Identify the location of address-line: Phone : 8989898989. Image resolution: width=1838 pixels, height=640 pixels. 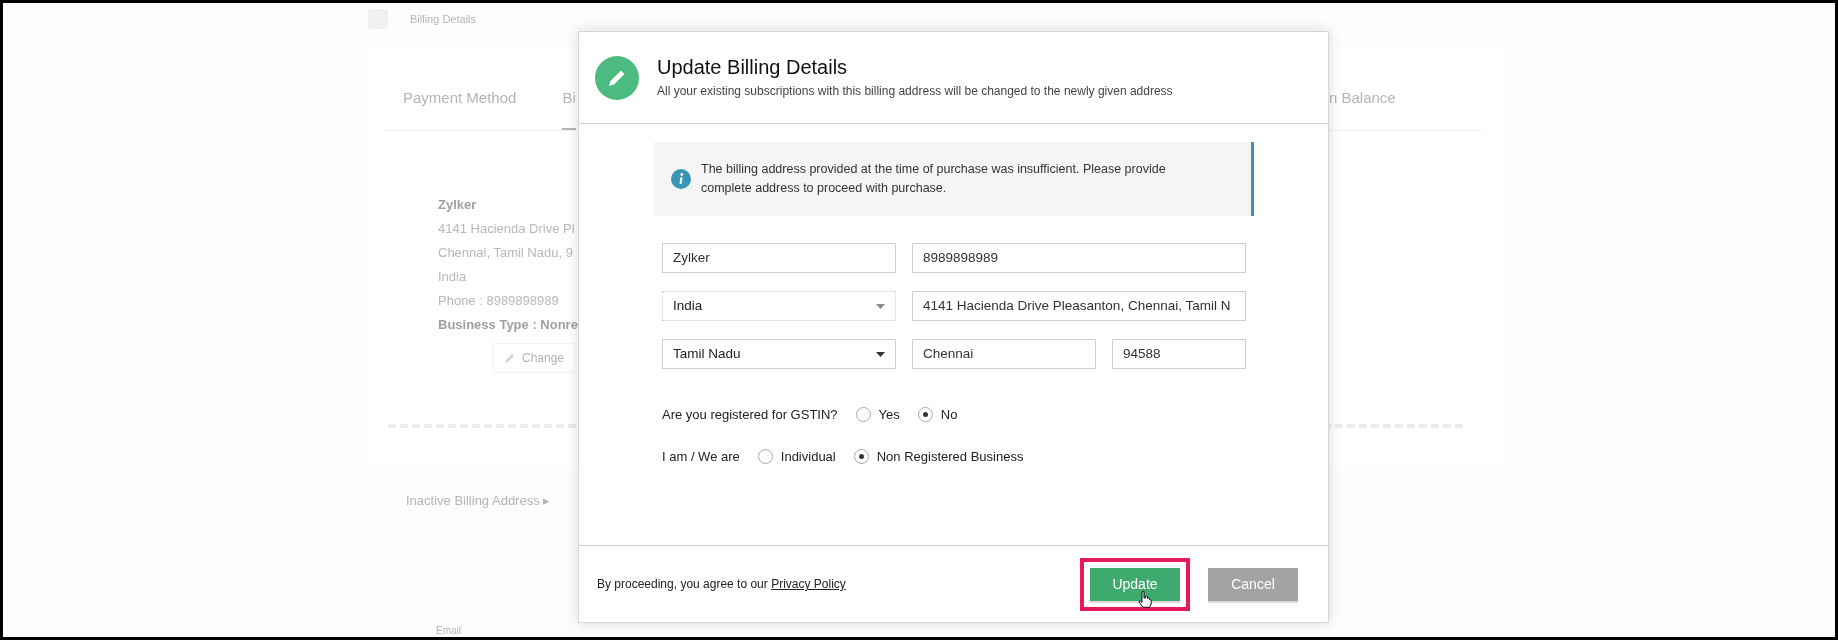
(499, 301).